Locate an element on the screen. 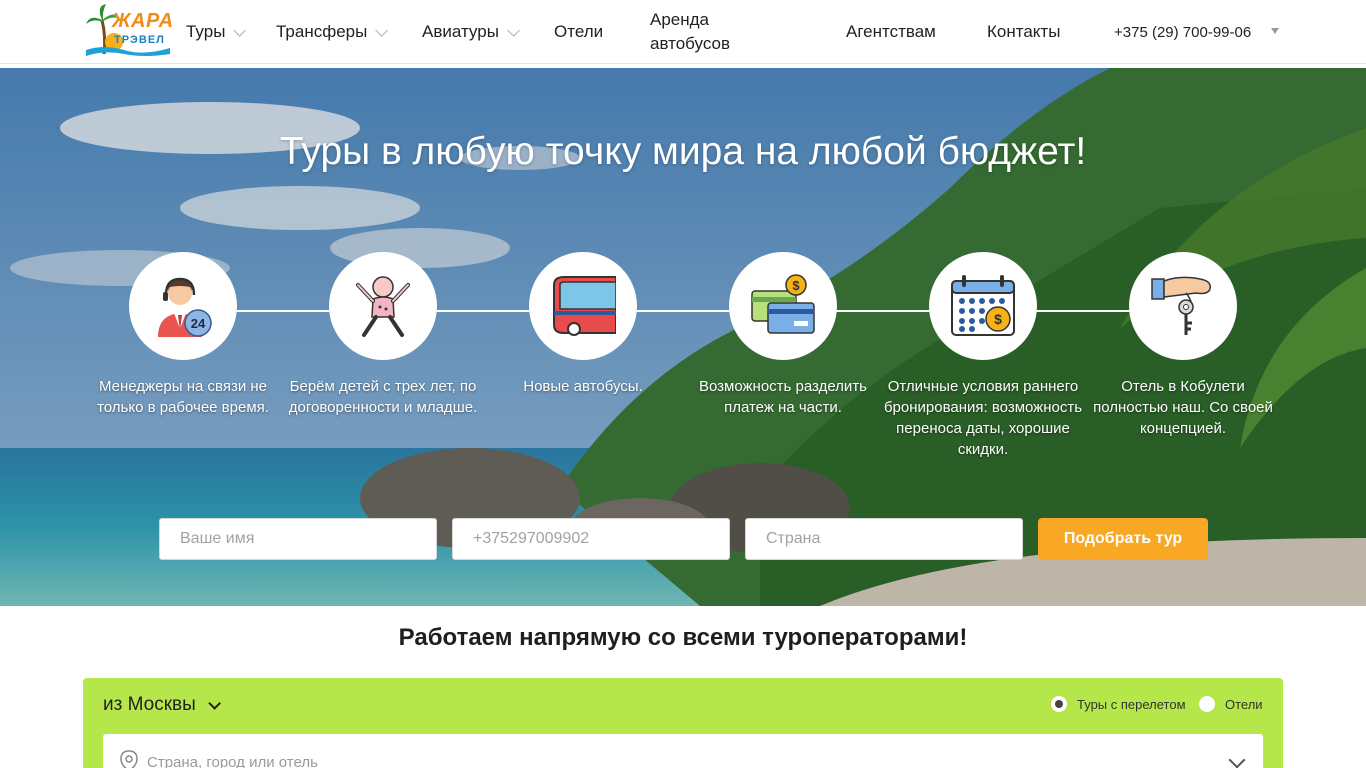  nav-avia-tours: Авиатуры is located at coordinates (471, 32).